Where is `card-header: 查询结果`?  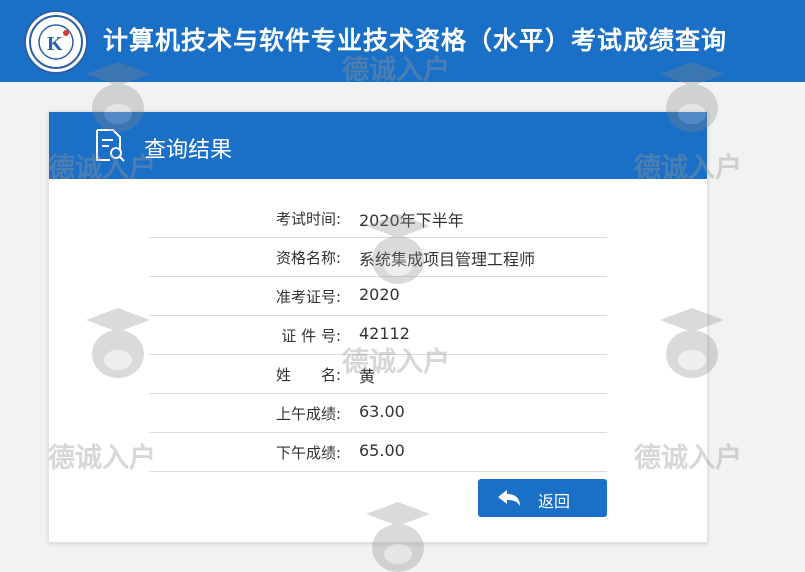 card-header: 查询结果 is located at coordinates (378, 145).